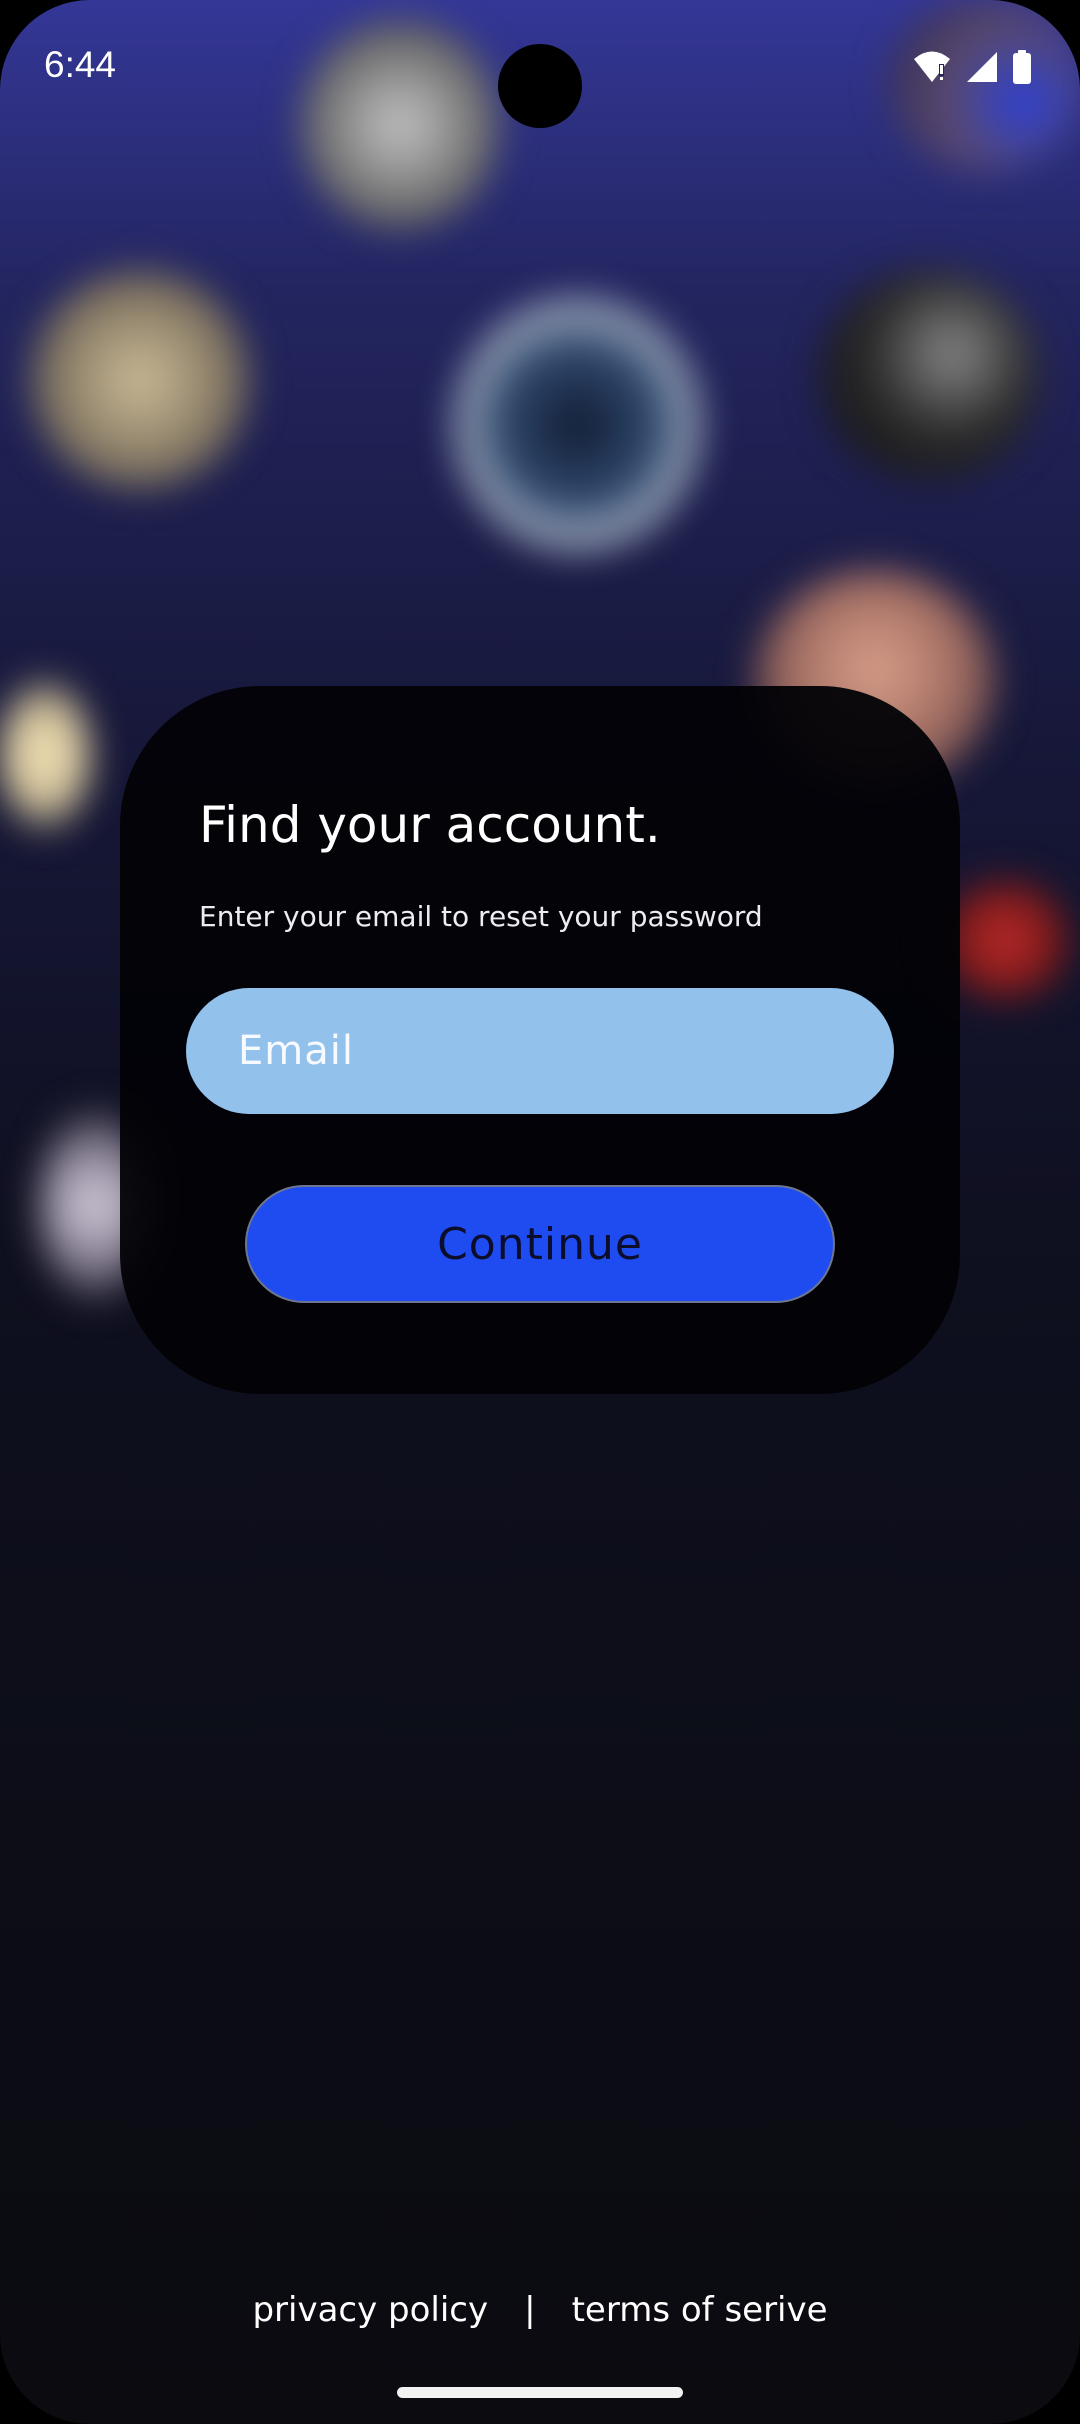 The image size is (1080, 2424). I want to click on status-time: 6:44, so click(80, 64).